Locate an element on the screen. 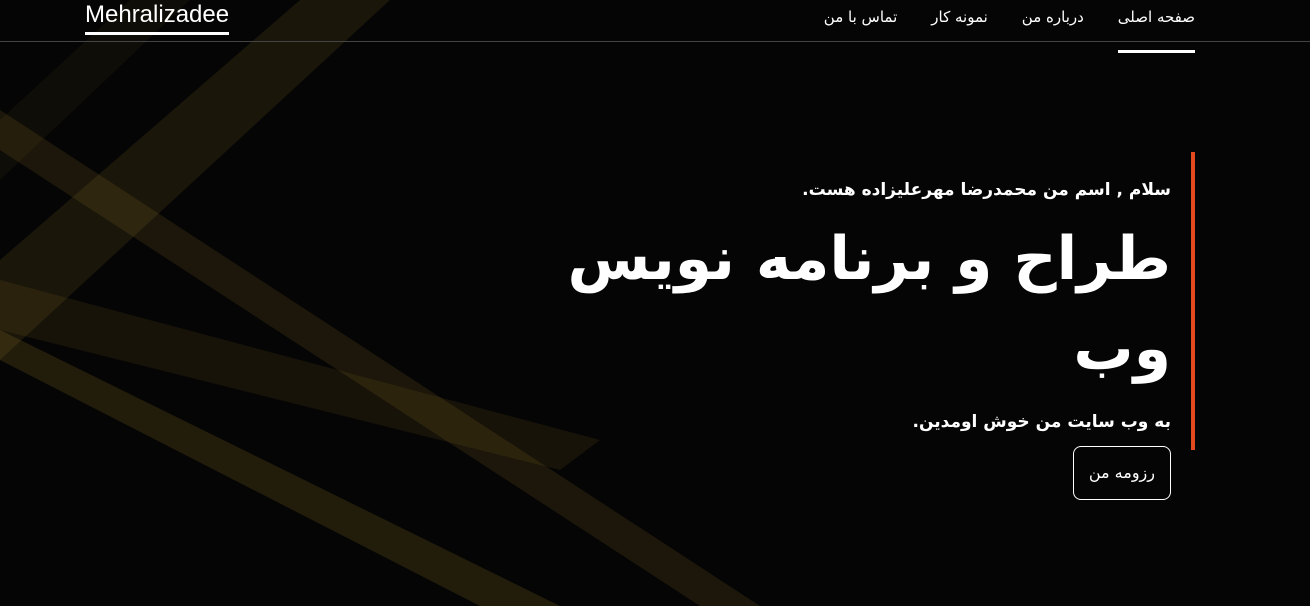 This screenshot has width=1310, height=606. logo-link: Mehralizadee is located at coordinates (157, 17).